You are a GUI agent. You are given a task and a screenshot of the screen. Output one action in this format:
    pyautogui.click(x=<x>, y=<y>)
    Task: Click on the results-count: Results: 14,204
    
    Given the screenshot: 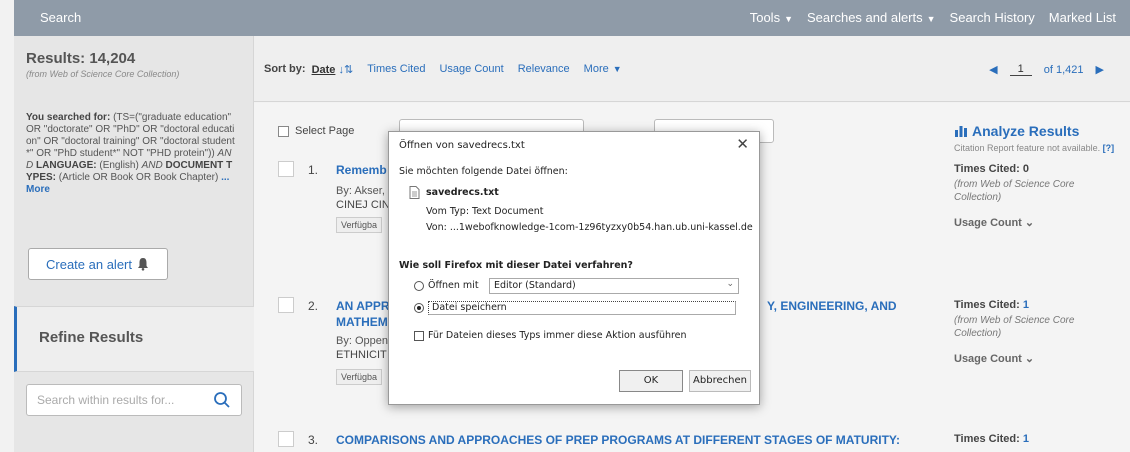 What is the action you would take?
    pyautogui.click(x=81, y=58)
    